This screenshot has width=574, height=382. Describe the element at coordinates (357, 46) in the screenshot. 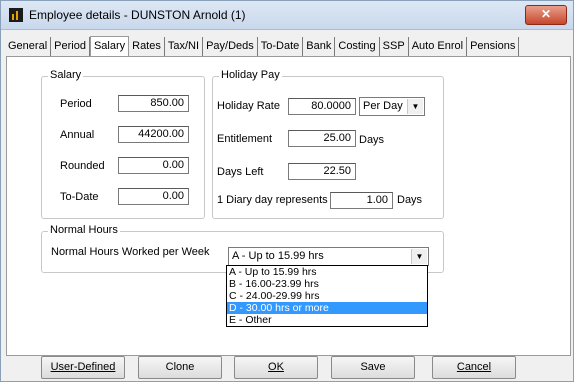

I see `tab-costing: Costing` at that location.